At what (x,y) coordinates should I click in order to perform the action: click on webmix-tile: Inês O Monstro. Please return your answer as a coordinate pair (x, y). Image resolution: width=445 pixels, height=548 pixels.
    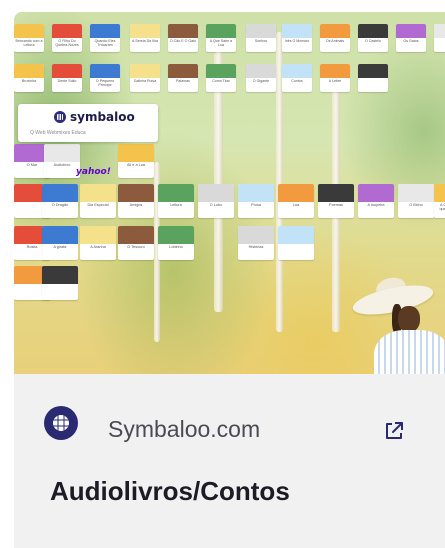
    Looking at the image, I should click on (297, 38).